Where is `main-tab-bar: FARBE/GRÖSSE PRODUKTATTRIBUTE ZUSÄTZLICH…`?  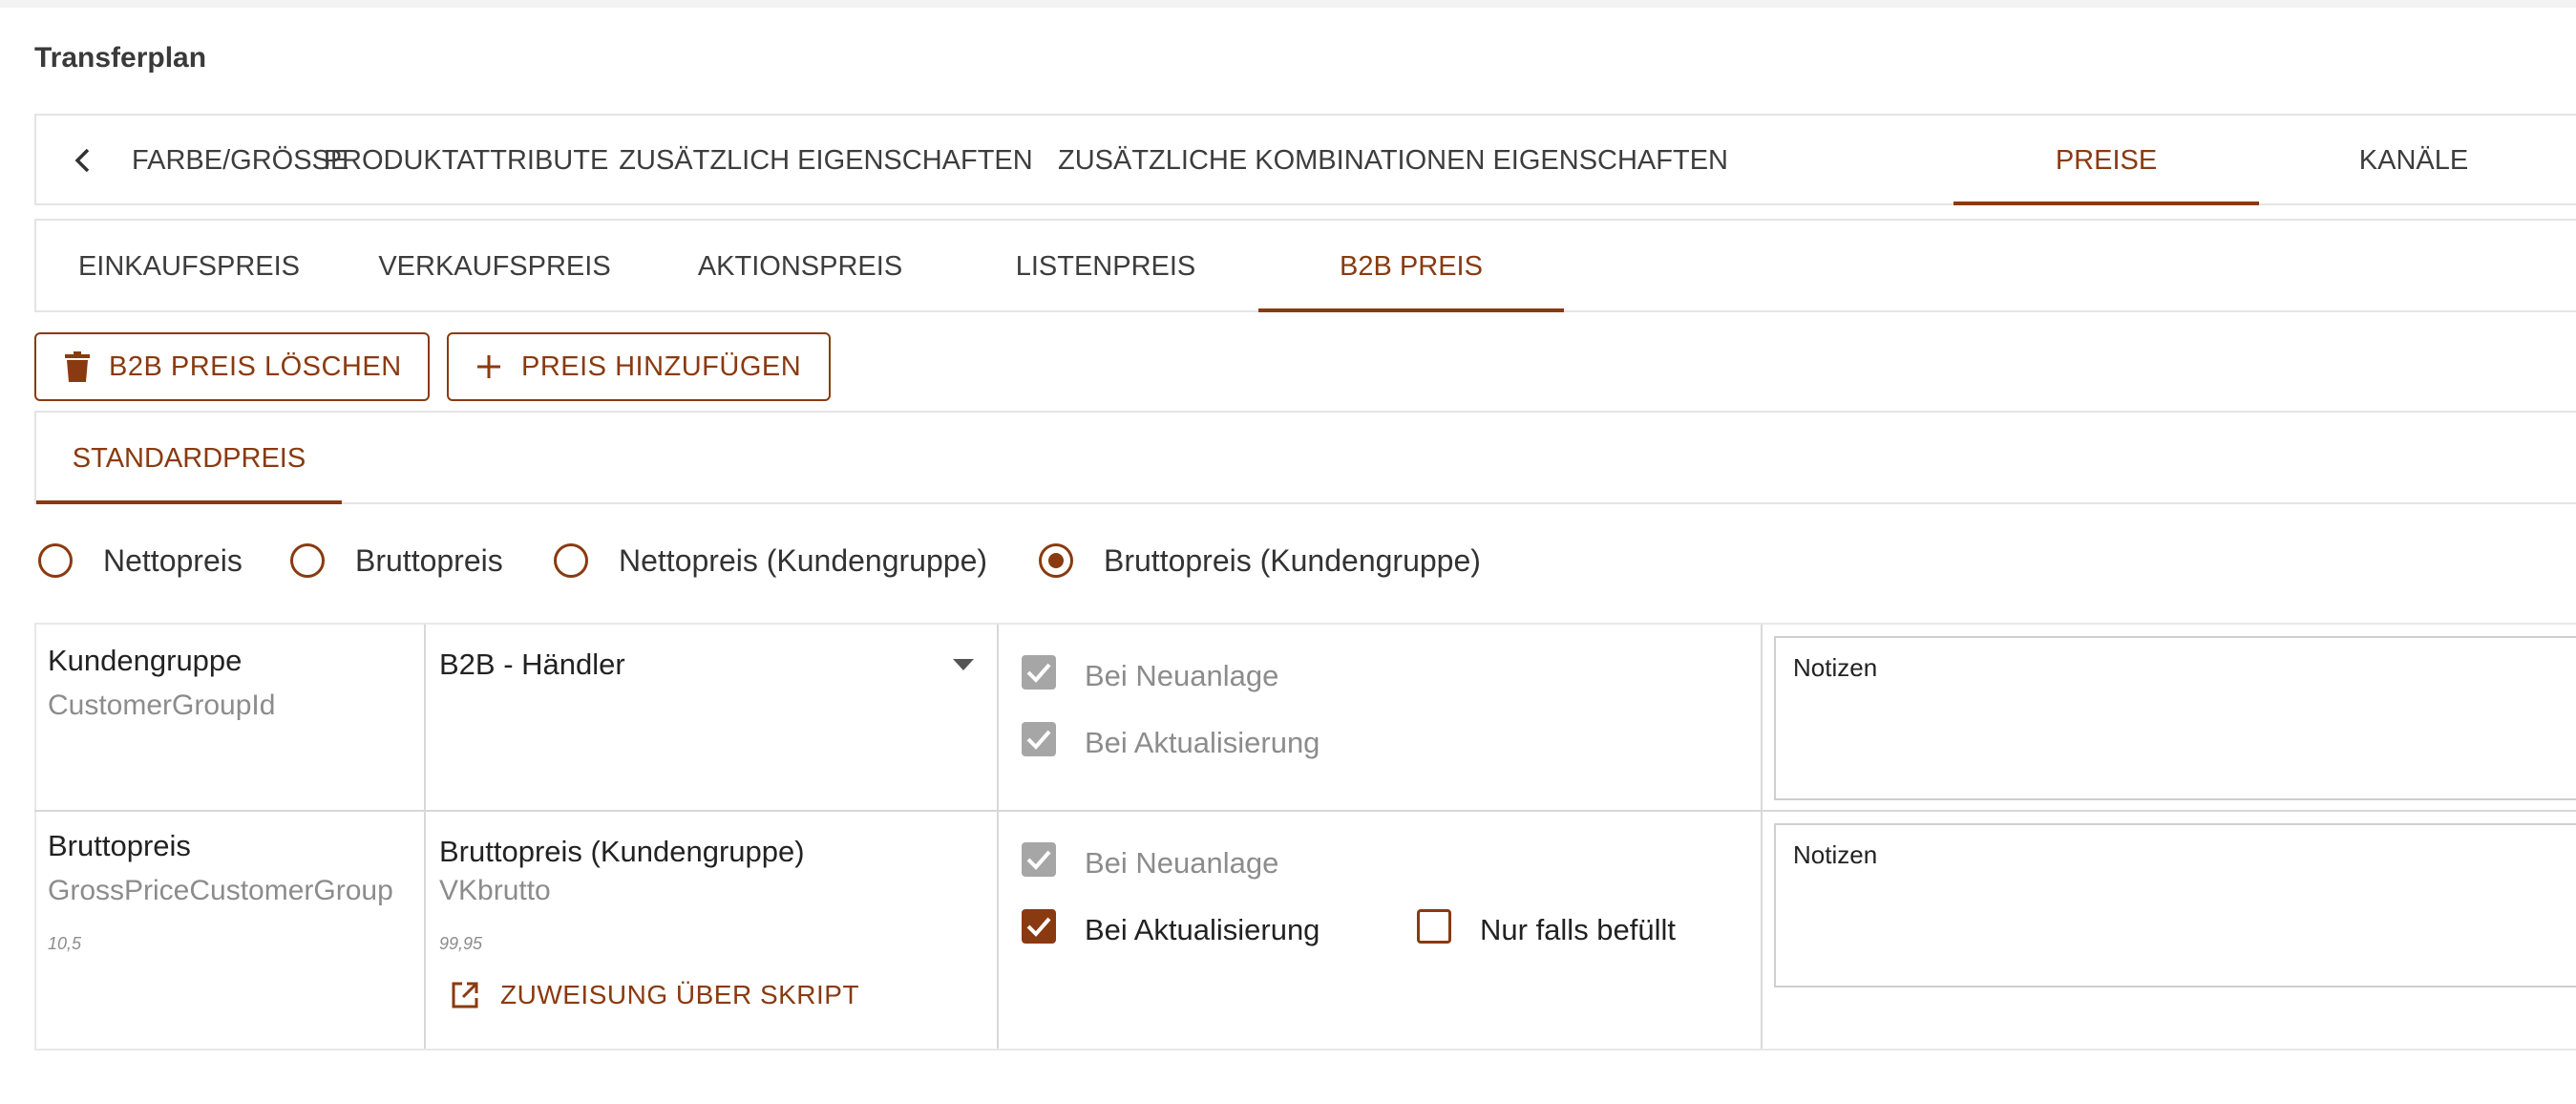 main-tab-bar: FARBE/GRÖSSE PRODUKTATTRIBUTE ZUSÄTZLICH… is located at coordinates (1305, 159).